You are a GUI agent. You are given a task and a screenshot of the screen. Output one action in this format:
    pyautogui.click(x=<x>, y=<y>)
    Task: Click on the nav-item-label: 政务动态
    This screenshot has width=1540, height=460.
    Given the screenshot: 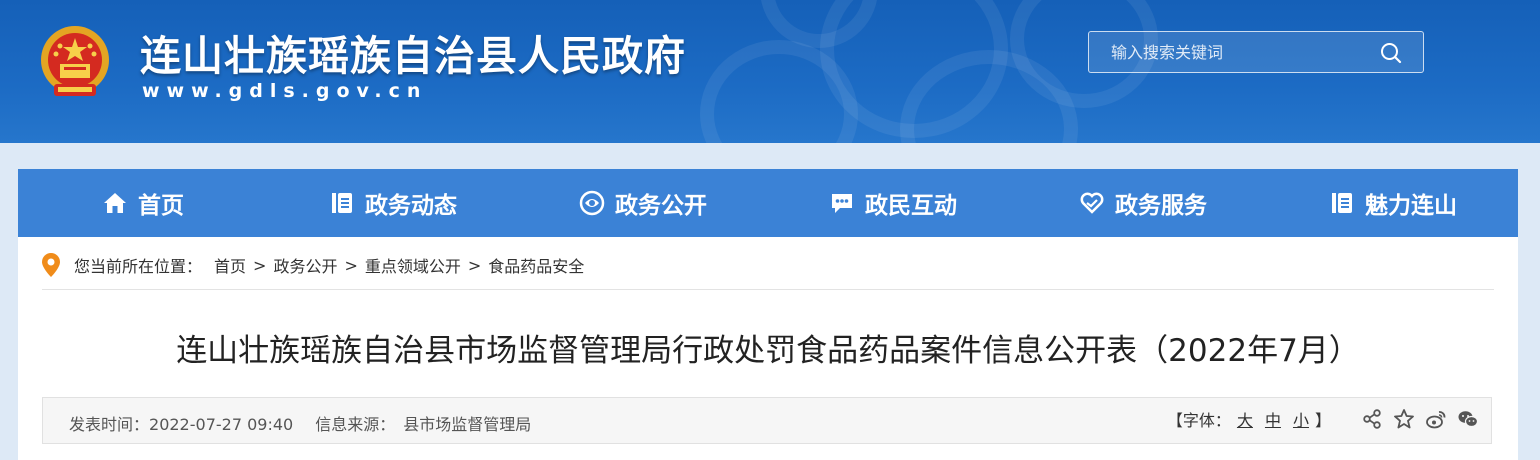 What is the action you would take?
    pyautogui.click(x=411, y=206)
    